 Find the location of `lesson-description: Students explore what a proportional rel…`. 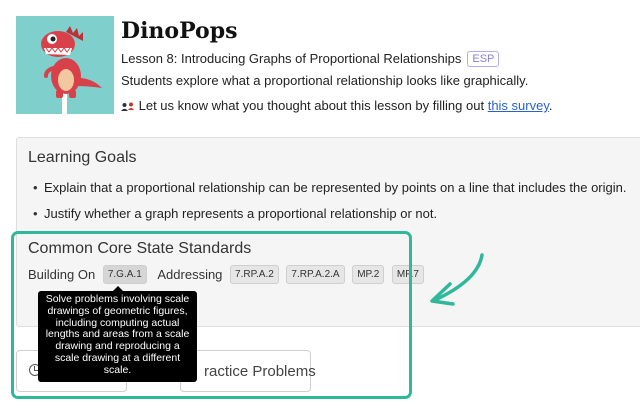

lesson-description: Students explore what a proportional rel… is located at coordinates (325, 80).